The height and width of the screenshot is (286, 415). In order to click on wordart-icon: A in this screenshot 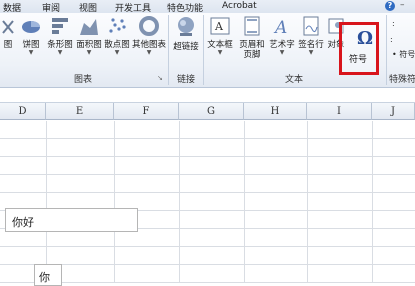, I will do `click(280, 28)`.